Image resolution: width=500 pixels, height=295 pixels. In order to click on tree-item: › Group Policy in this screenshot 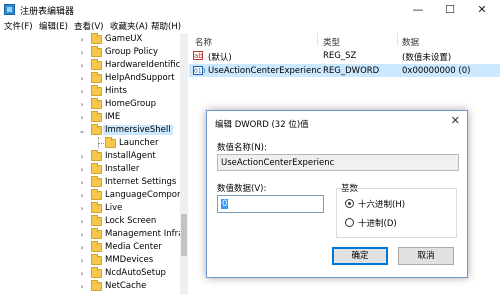, I will do `click(90, 52)`.